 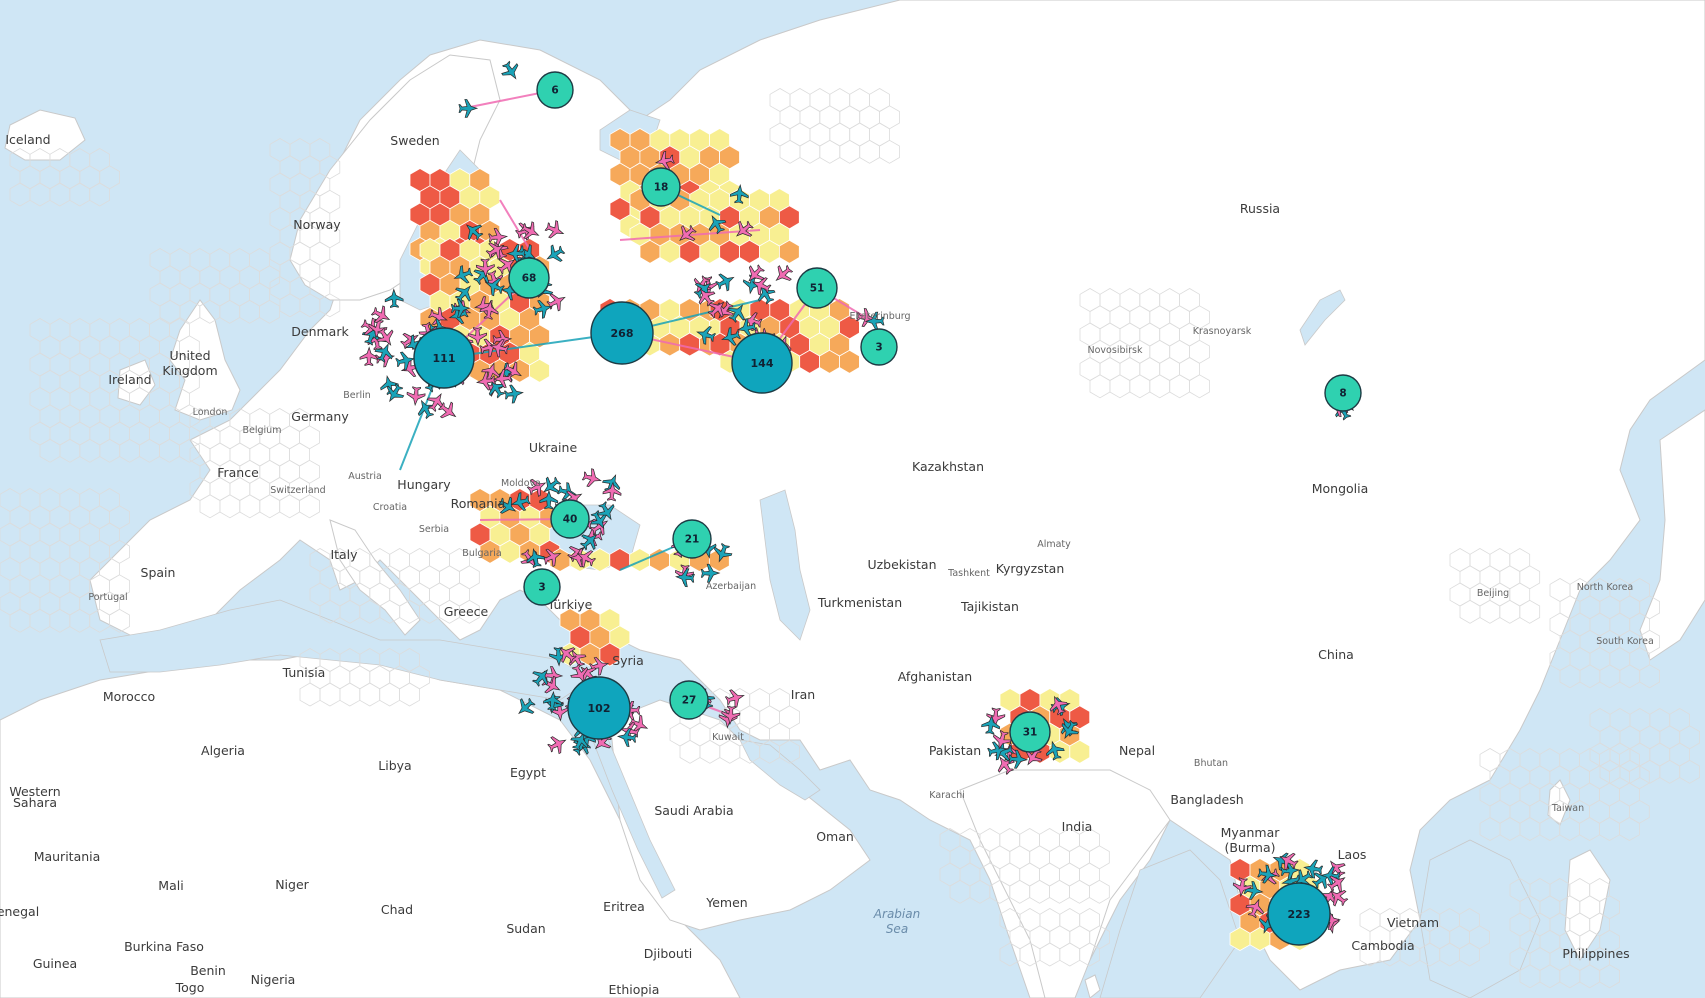 I want to click on city-label: Karachi, so click(x=947, y=795).